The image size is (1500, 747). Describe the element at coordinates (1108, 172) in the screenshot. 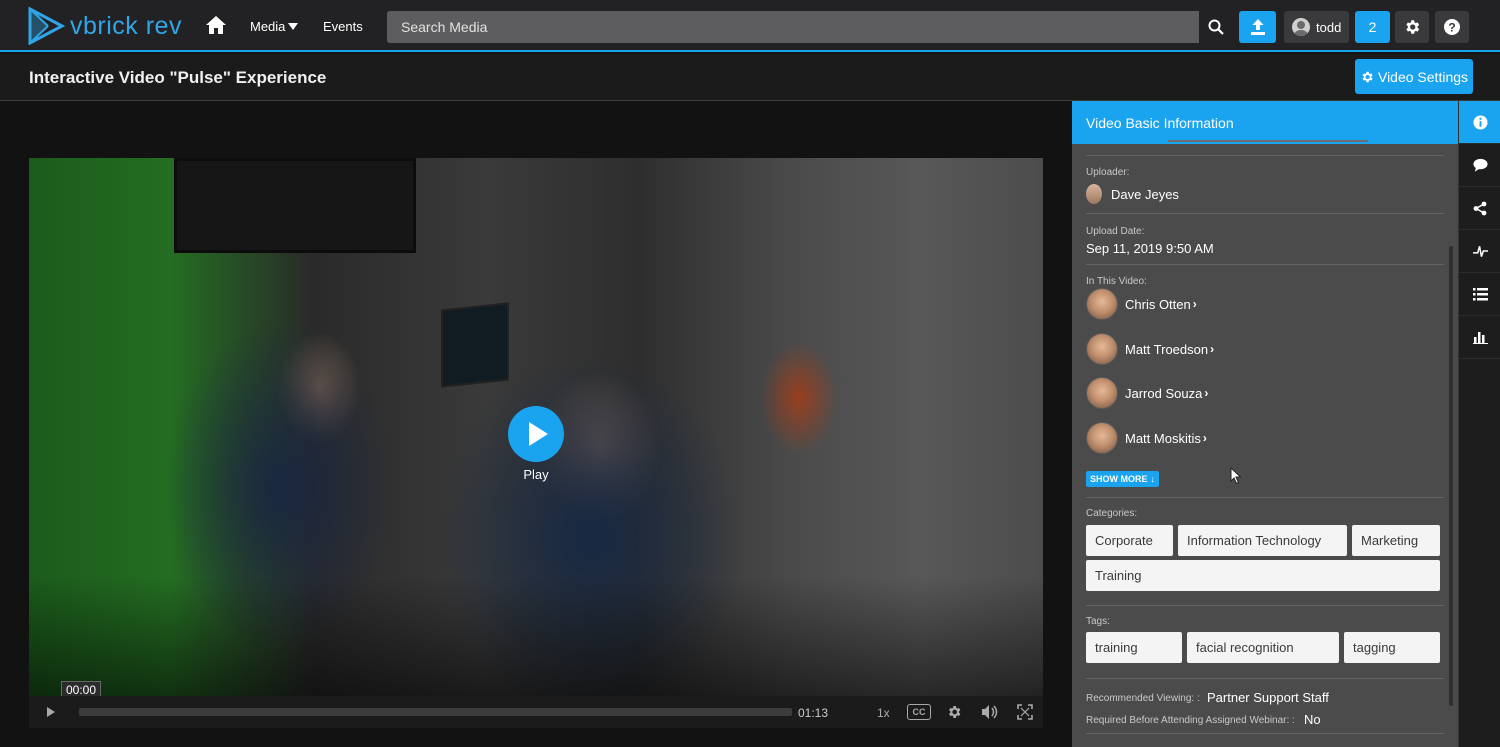

I see `uploader-label: Uploader:` at that location.